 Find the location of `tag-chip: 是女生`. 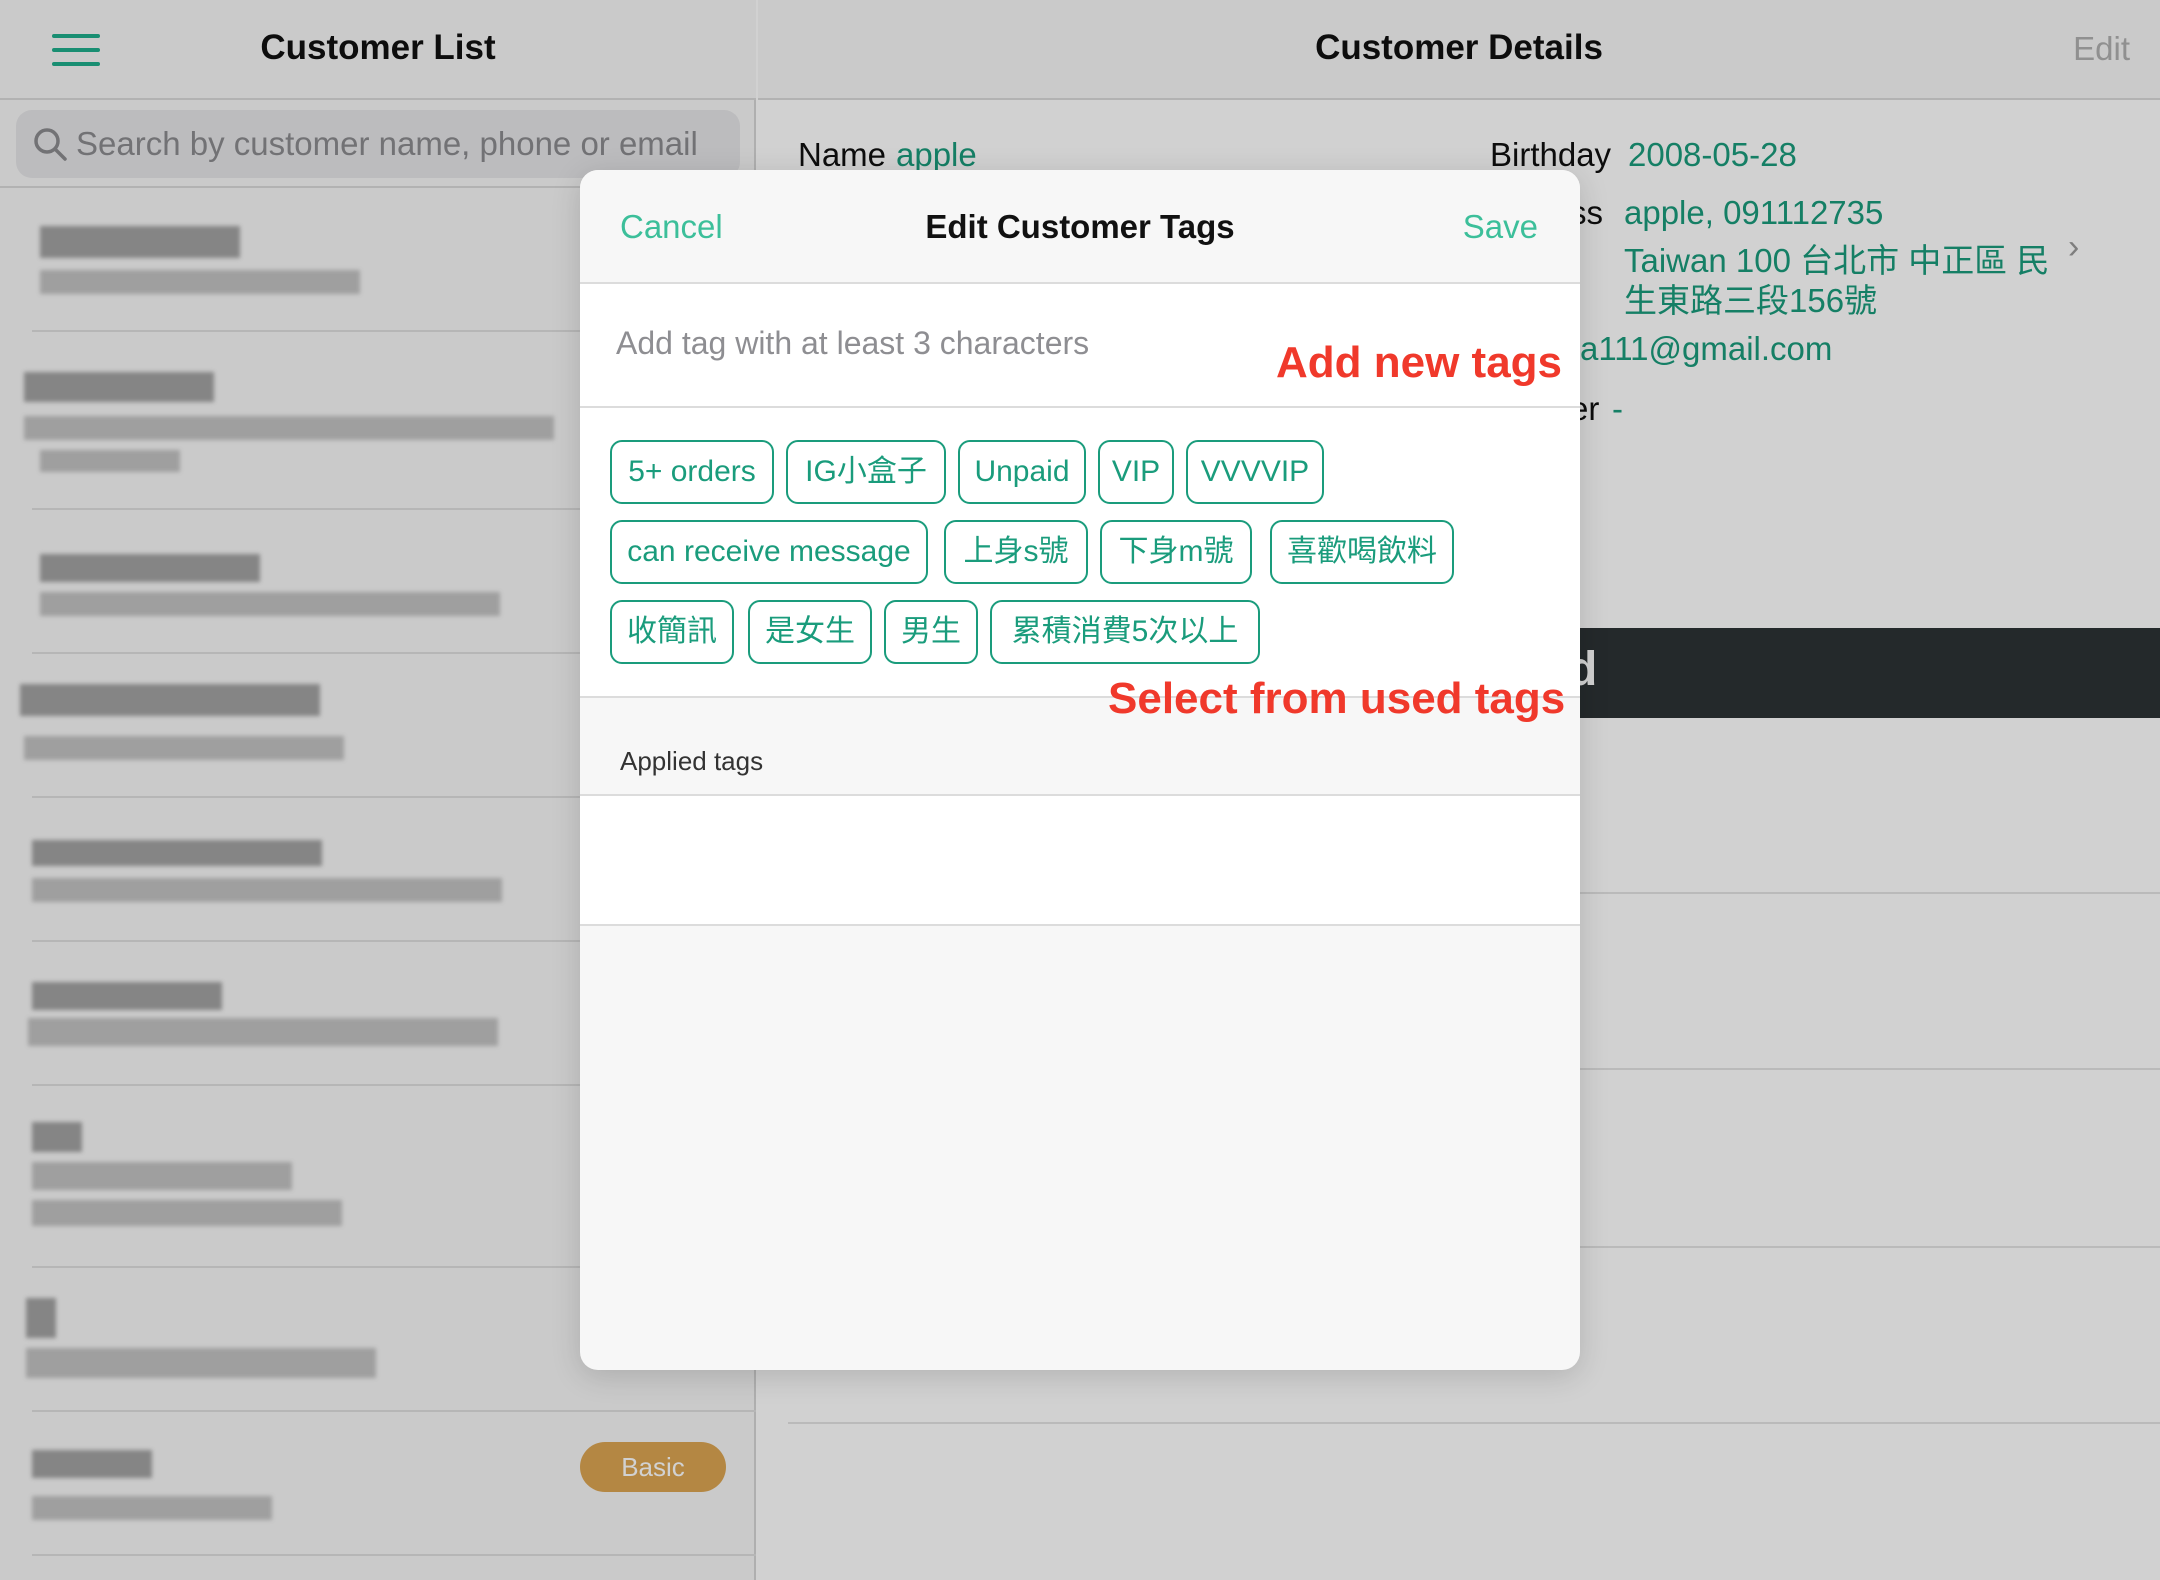

tag-chip: 是女生 is located at coordinates (810, 632).